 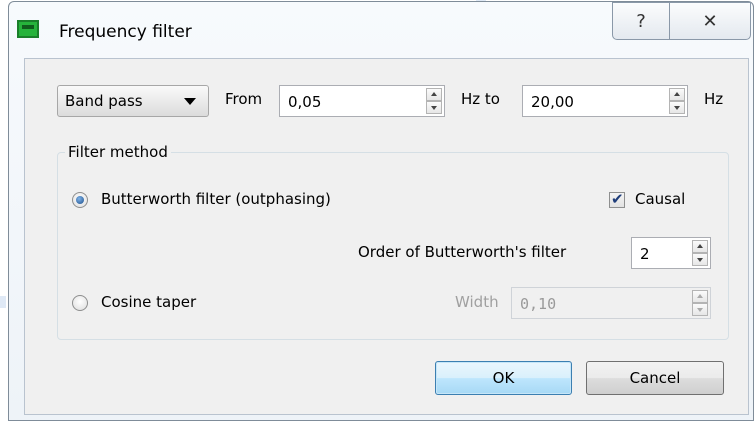 I want to click on dialog-title: Frequency filter, so click(x=125, y=32).